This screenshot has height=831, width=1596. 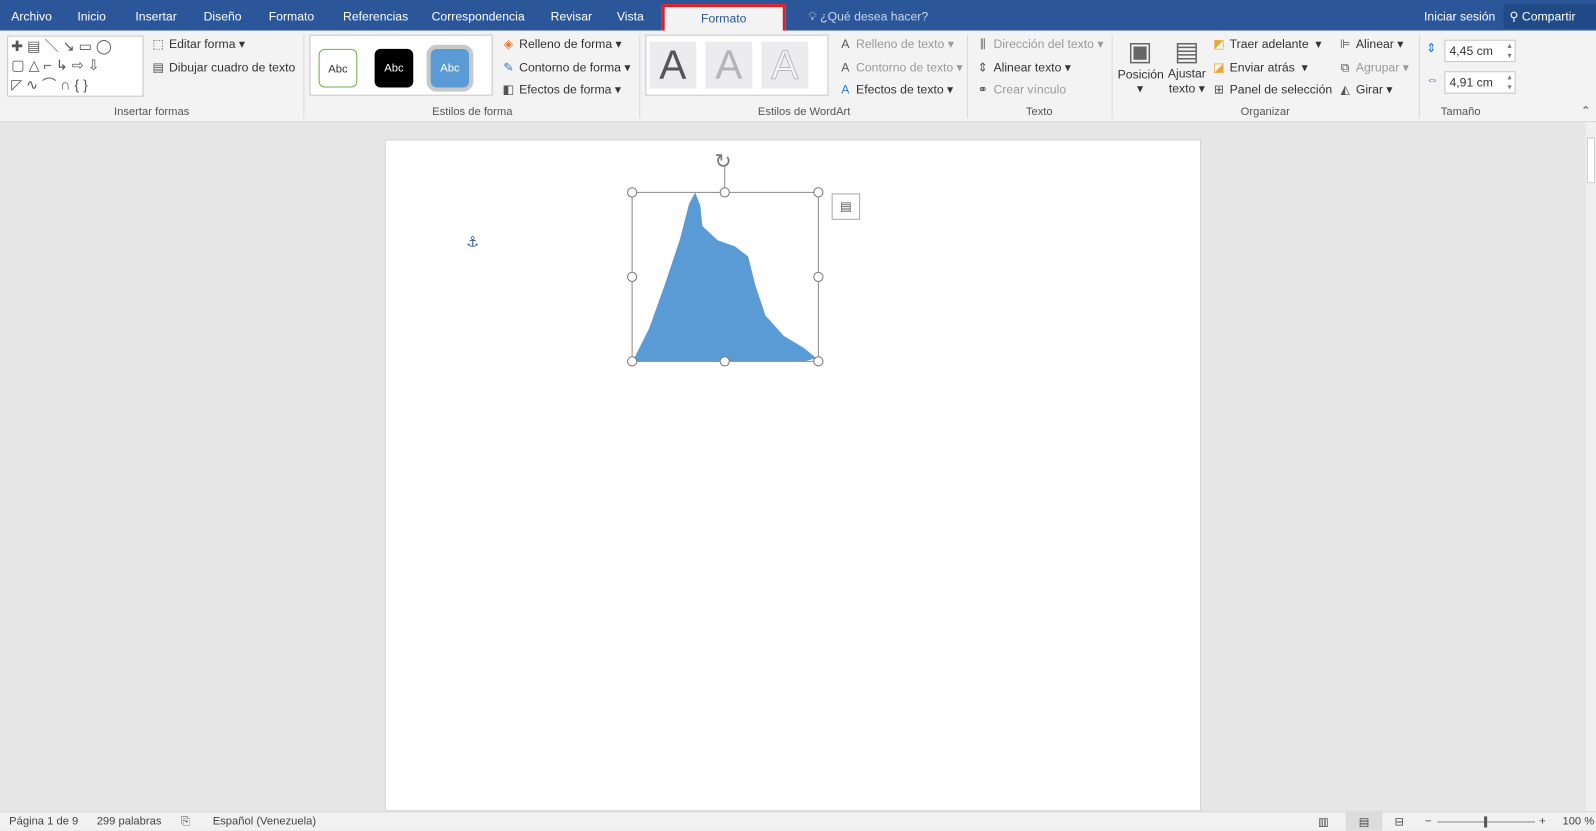 I want to click on wrap-text-button: ▤ Ajustar texto ▾, so click(x=1186, y=66).